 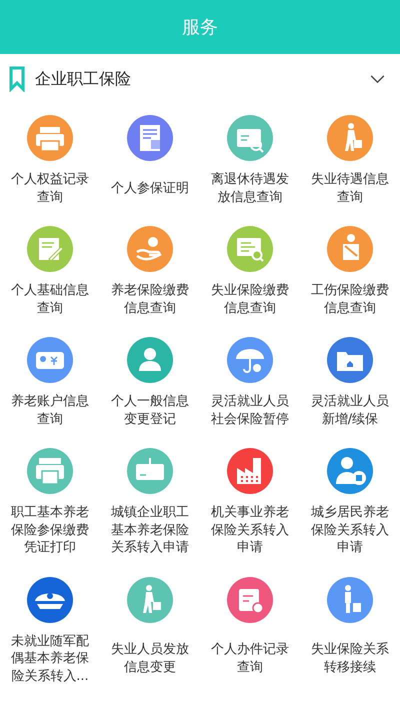 I want to click on service-label: 城镇企业职工基本养老保险关系转入申请, so click(x=150, y=530).